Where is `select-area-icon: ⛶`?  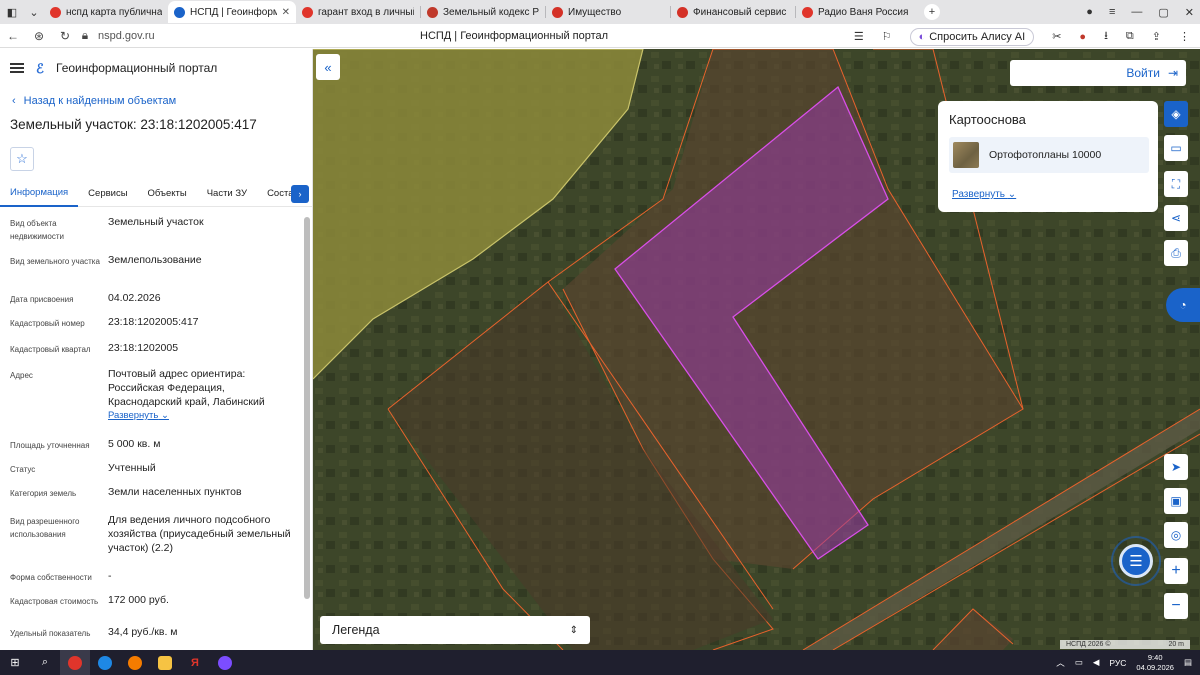
select-area-icon: ⛶ is located at coordinates (1176, 184).